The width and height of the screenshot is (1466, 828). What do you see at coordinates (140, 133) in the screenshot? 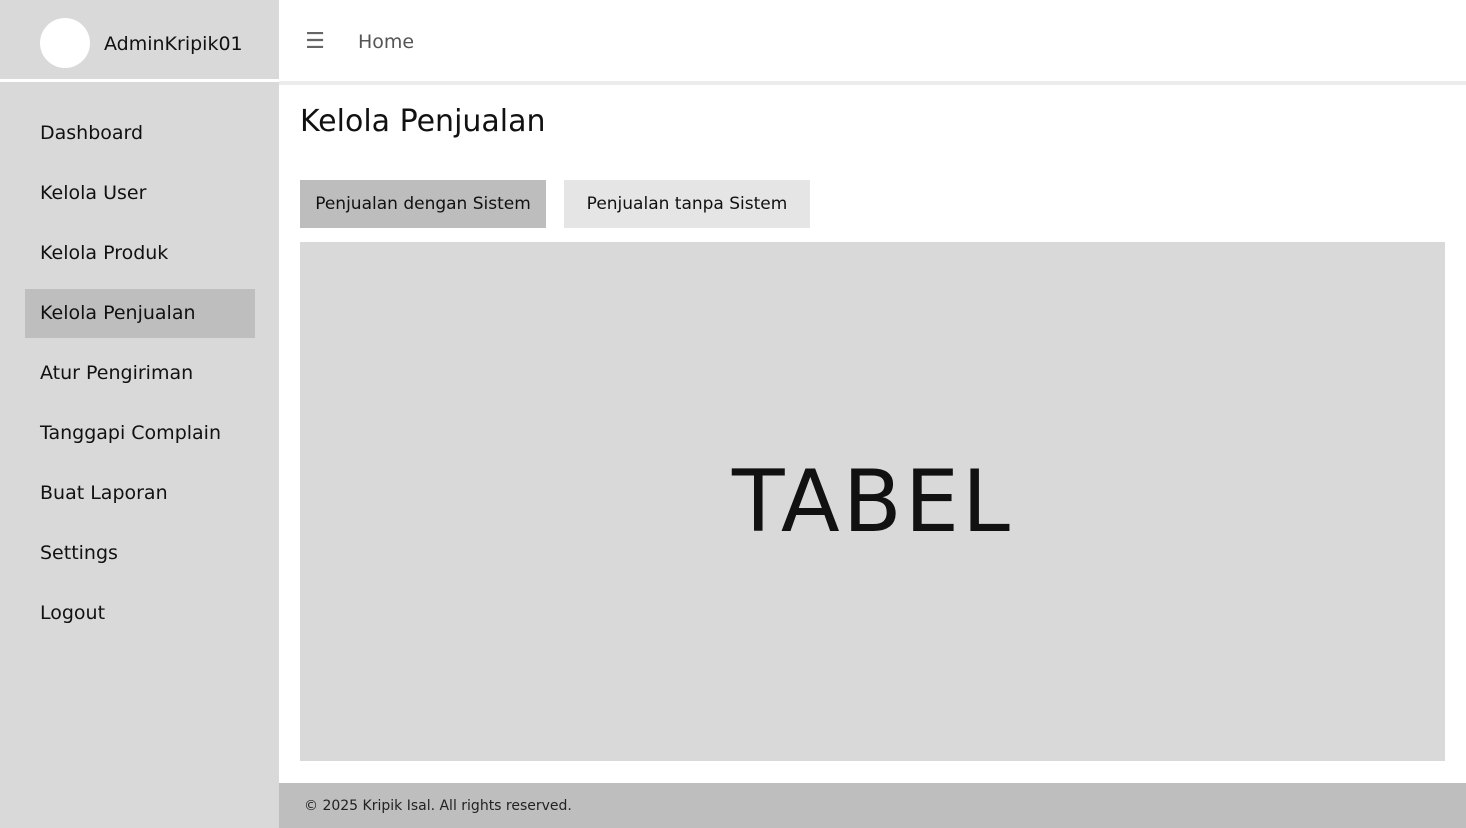
I see `sidebar-item-dashboard: Dashboard` at bounding box center [140, 133].